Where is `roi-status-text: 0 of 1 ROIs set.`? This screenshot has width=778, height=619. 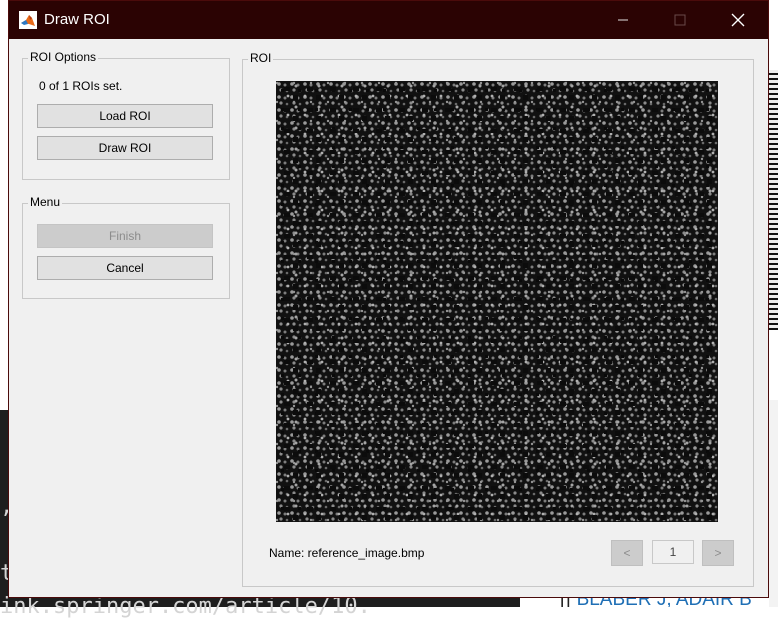 roi-status-text: 0 of 1 ROIs set. is located at coordinates (81, 86).